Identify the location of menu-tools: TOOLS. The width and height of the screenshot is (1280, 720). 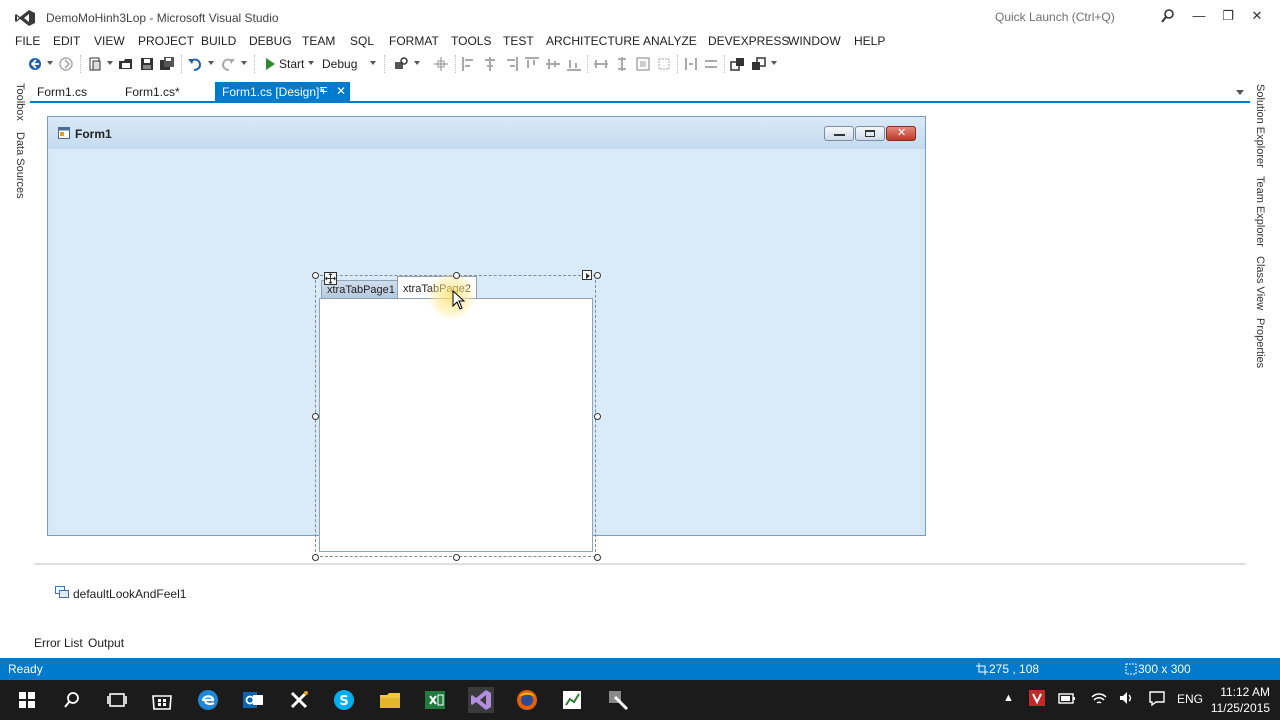
(471, 41).